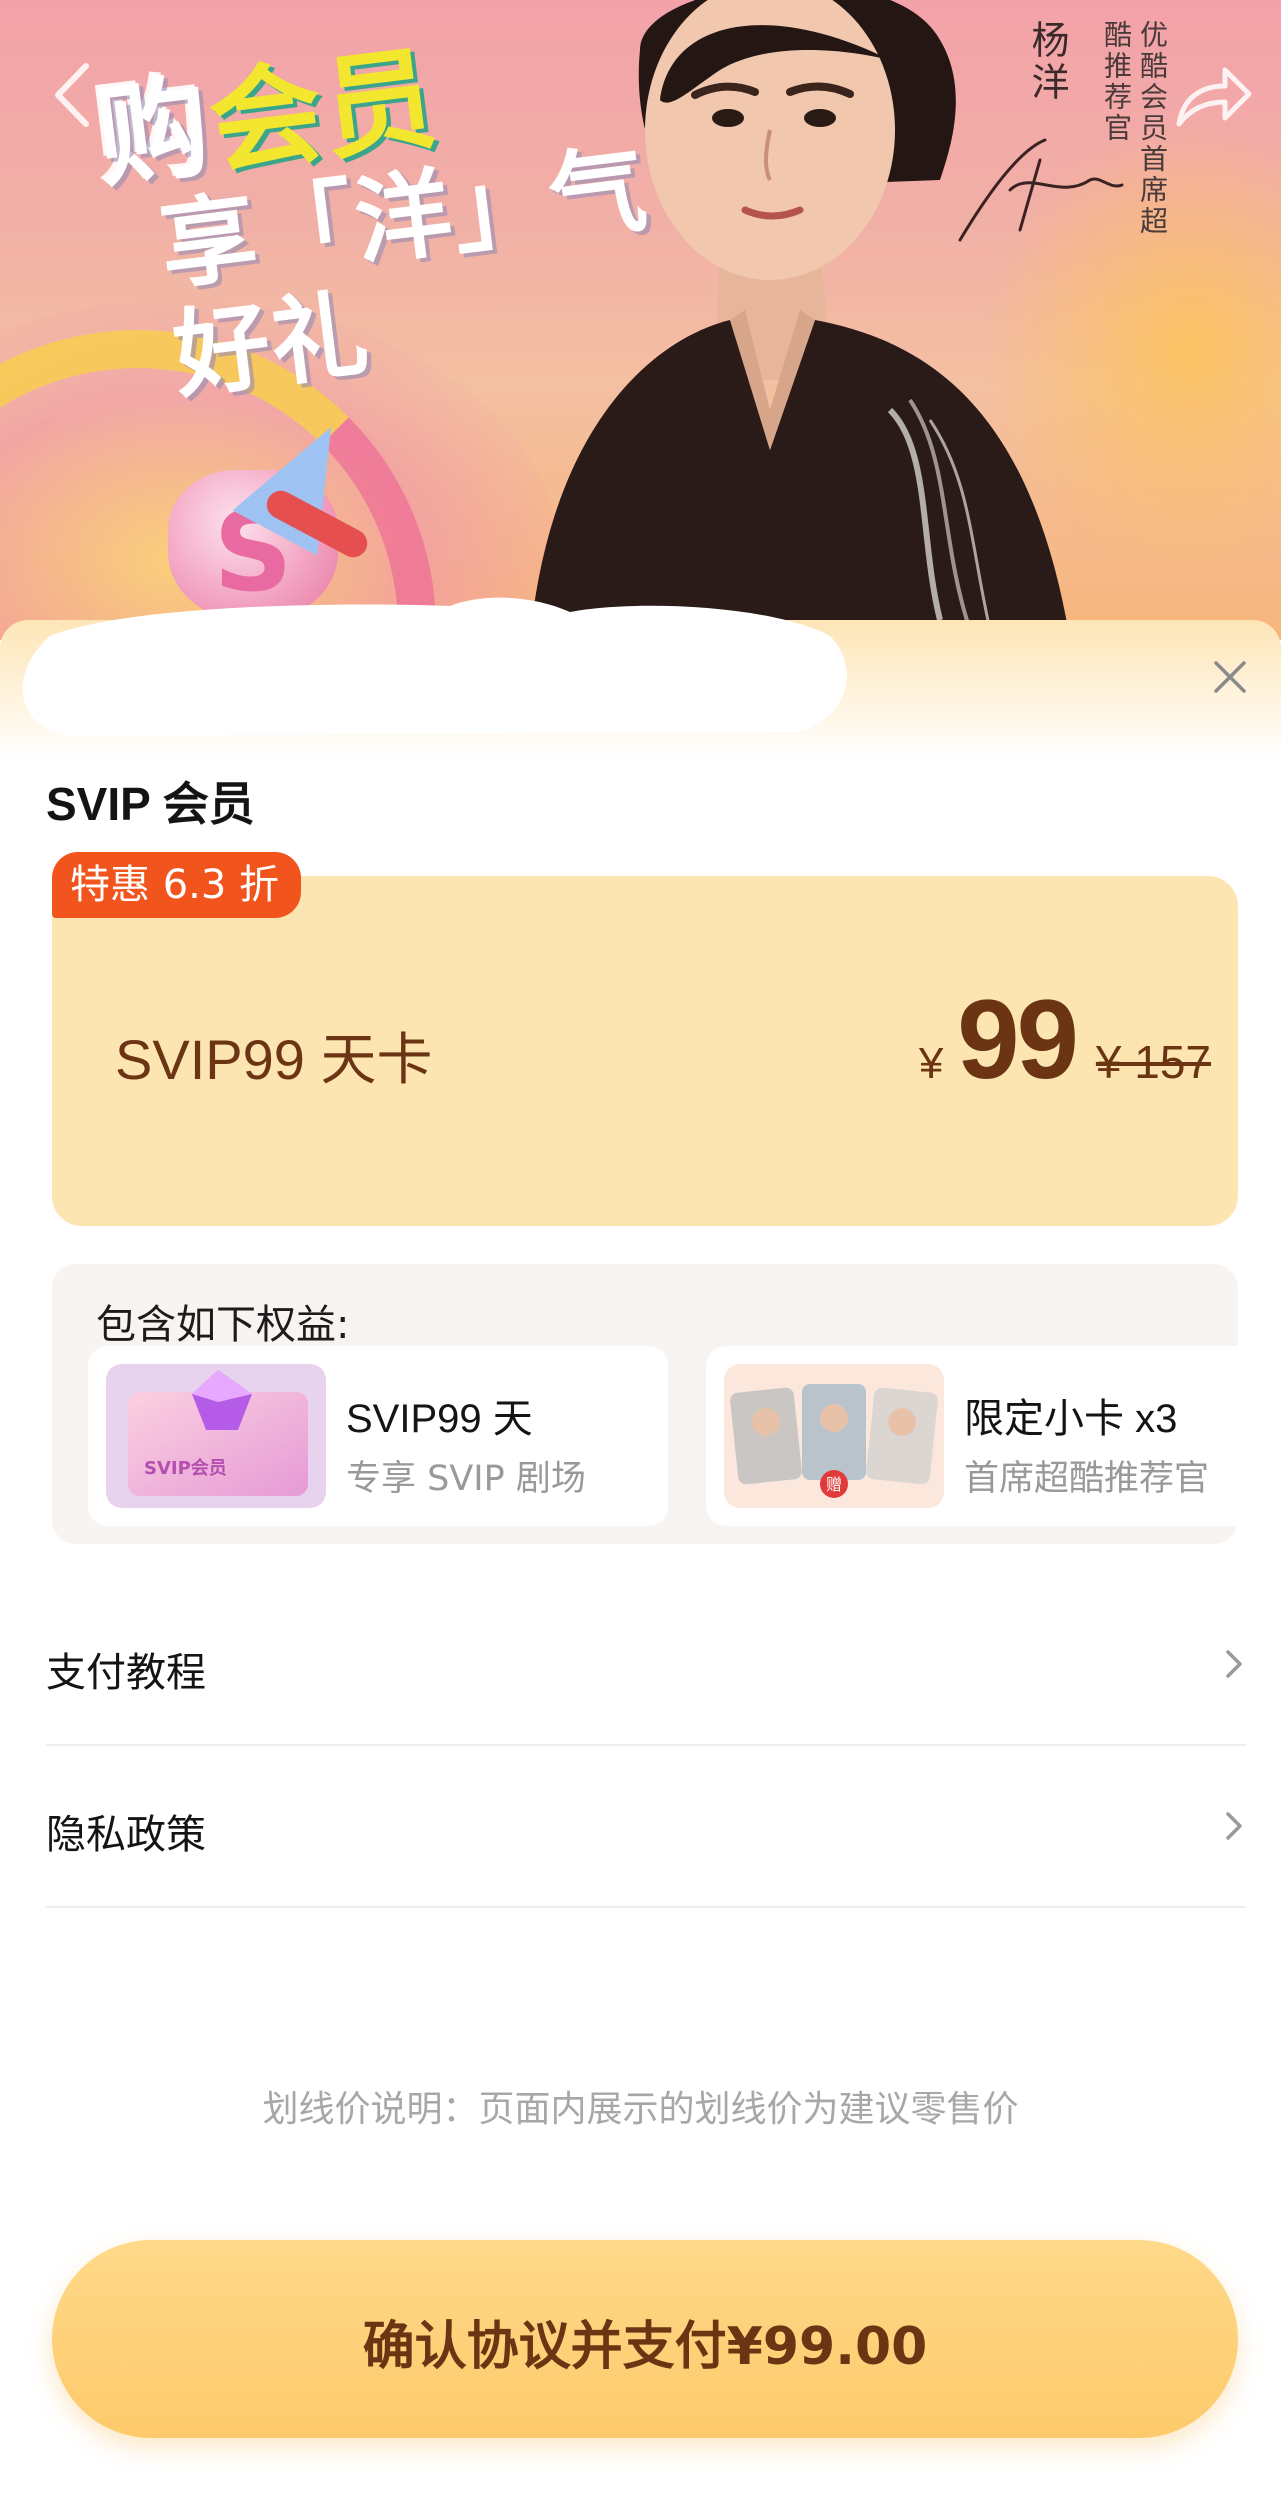  I want to click on plan-price: ¥ 99 ¥ 157, so click(1065, 1040).